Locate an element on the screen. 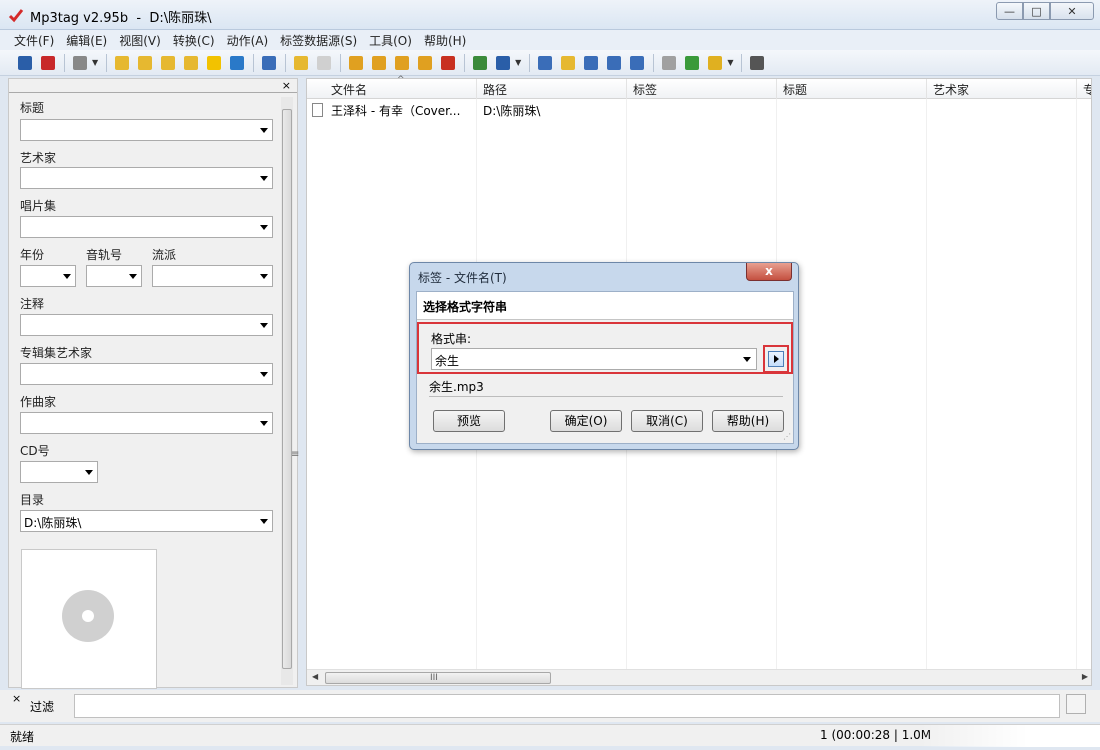 The image size is (1100, 750). track-combo is located at coordinates (114, 276).